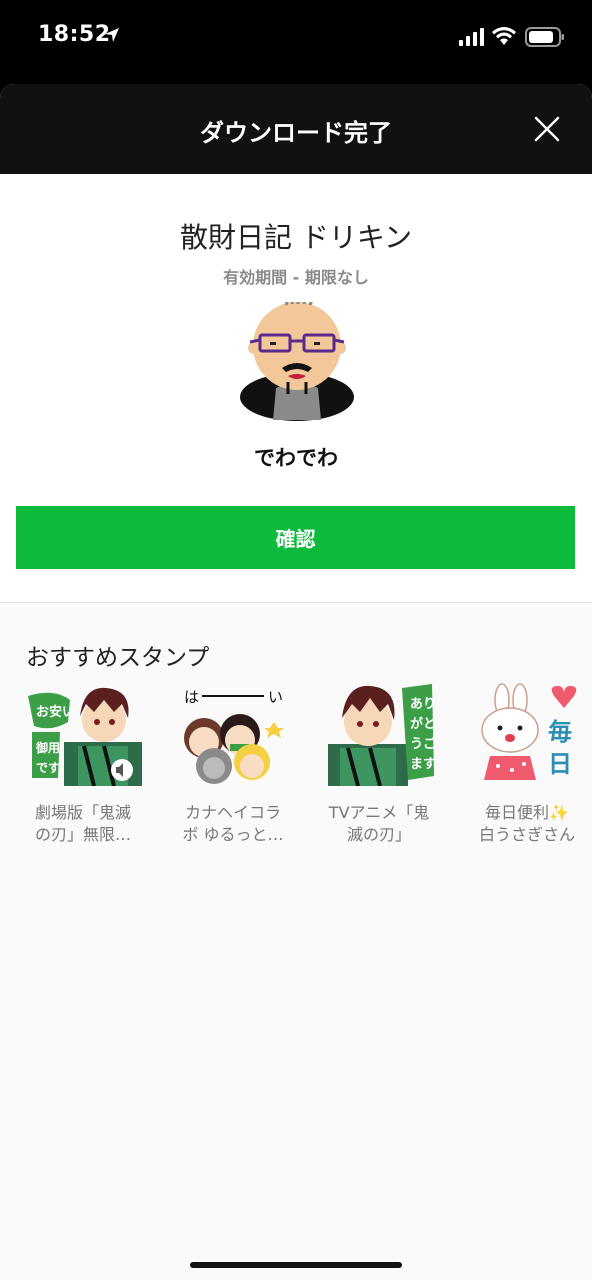 This screenshot has width=592, height=1280. I want to click on recommended-item-white-rabbit: 毎 日 毎日便利✨ 白うさぎさん, so click(527, 764).